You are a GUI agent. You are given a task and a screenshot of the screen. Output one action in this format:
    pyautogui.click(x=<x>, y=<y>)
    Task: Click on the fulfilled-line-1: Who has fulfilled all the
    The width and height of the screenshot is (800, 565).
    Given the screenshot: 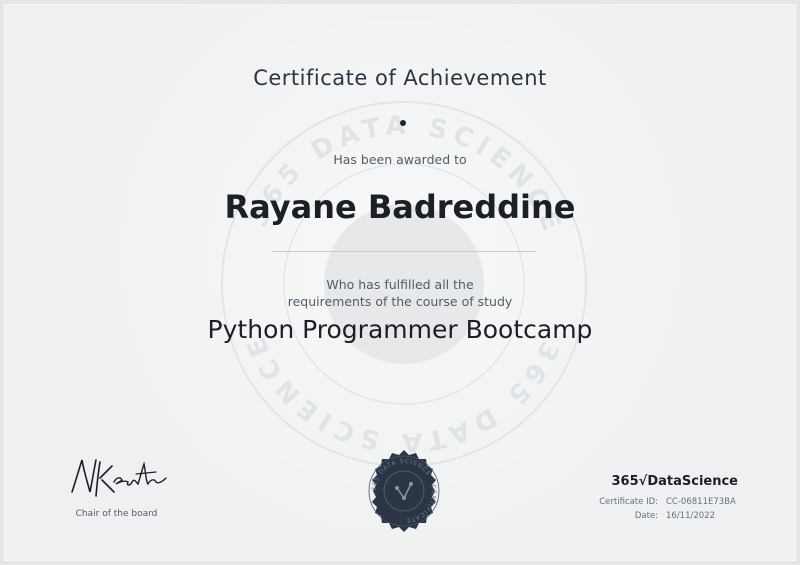 What is the action you would take?
    pyautogui.click(x=400, y=284)
    